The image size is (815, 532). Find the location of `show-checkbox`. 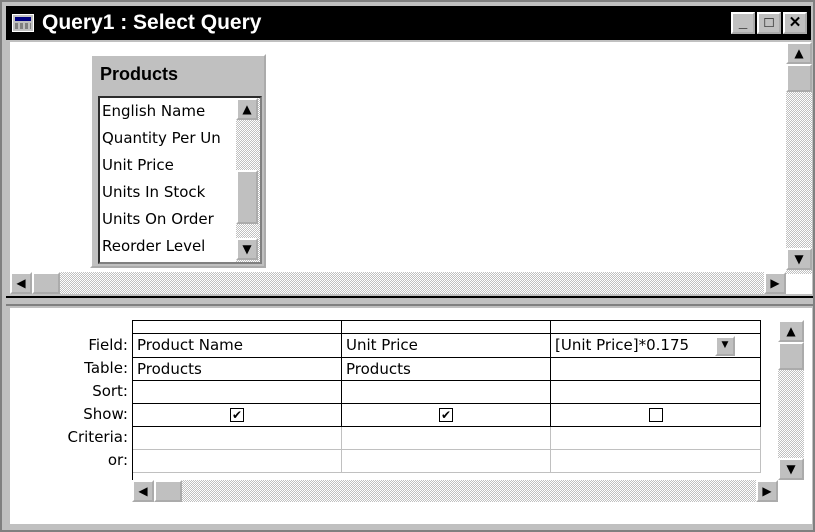

show-checkbox is located at coordinates (656, 415).